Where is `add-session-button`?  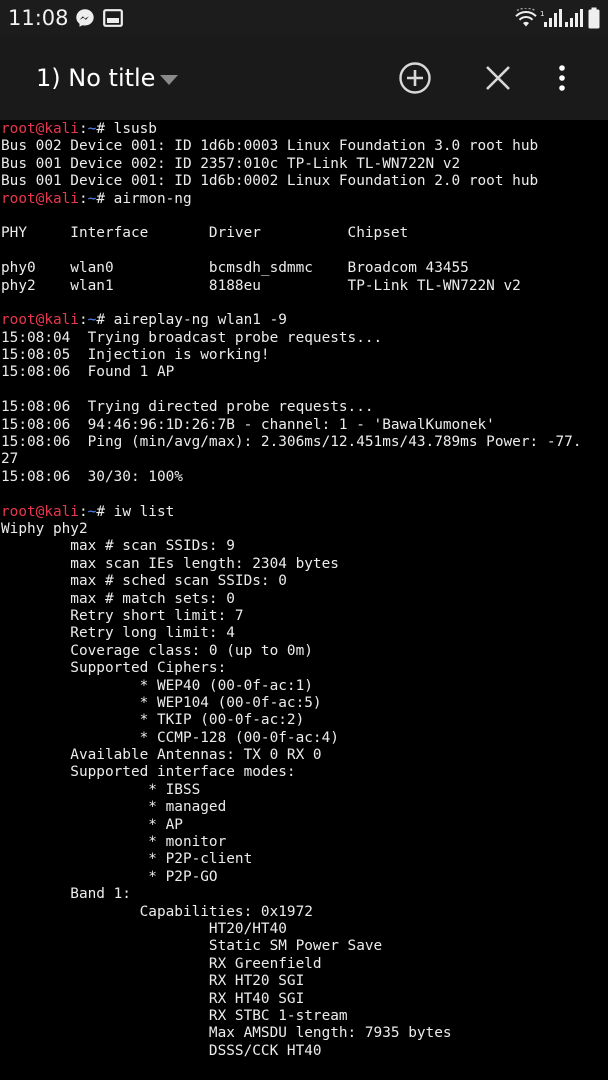
add-session-button is located at coordinates (415, 78).